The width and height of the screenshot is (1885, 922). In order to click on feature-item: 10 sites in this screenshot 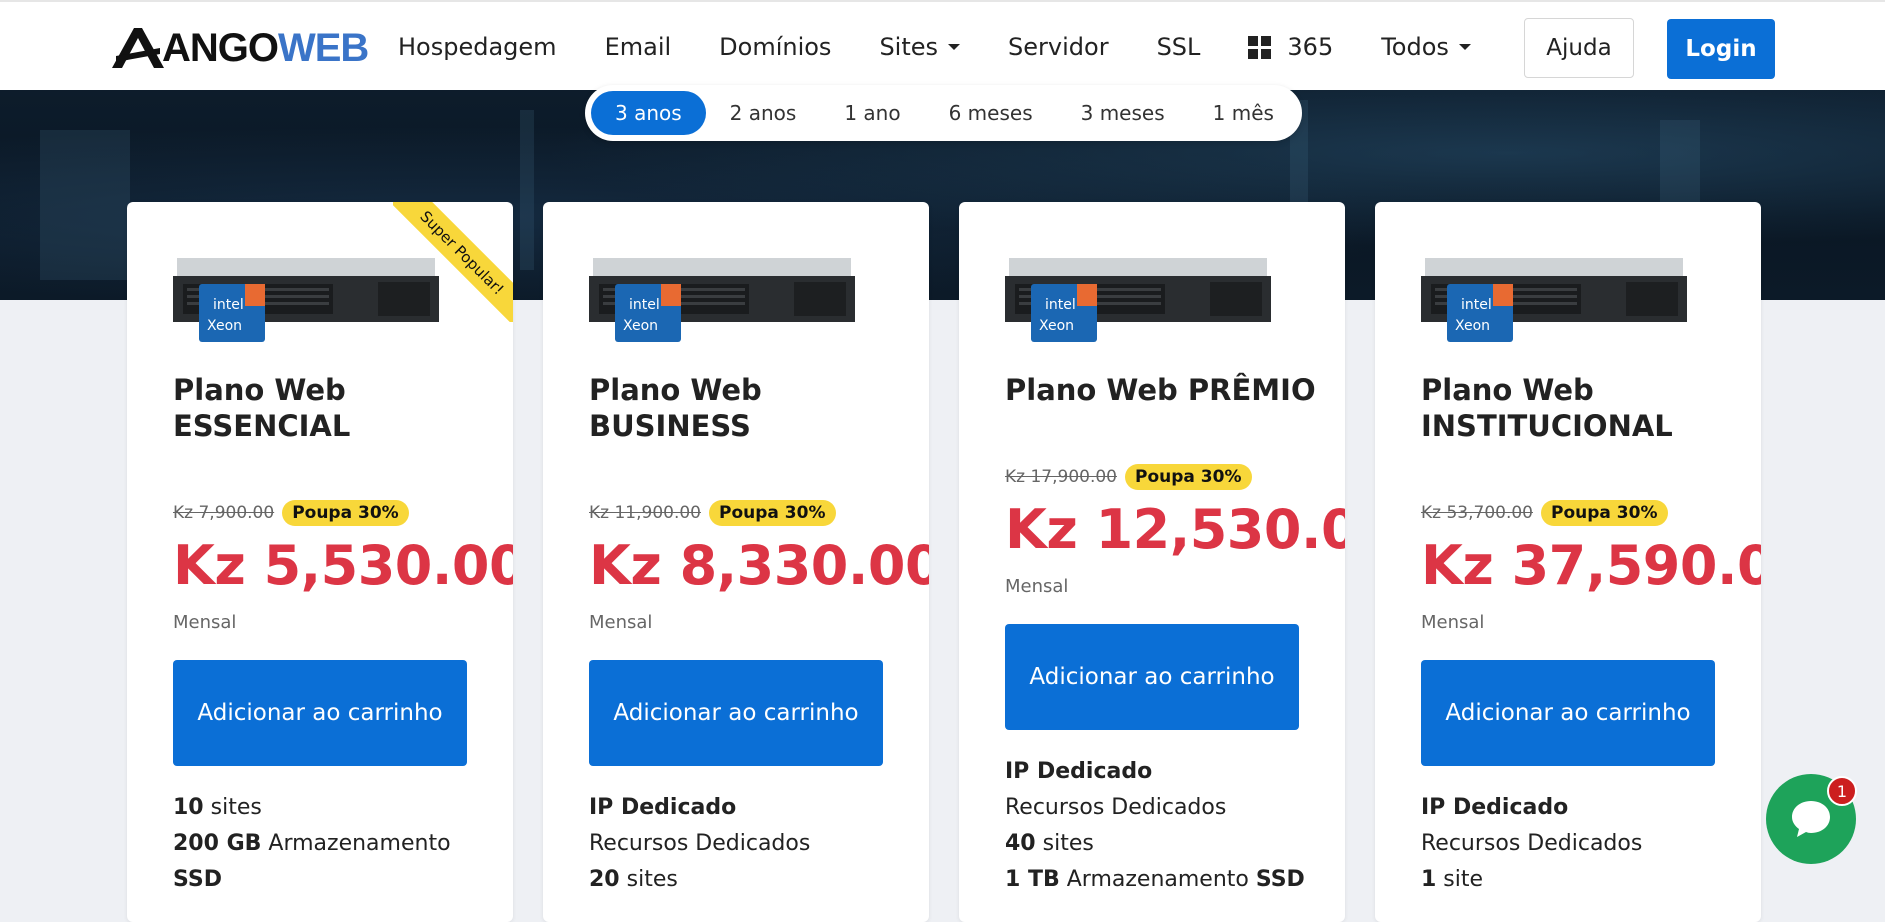, I will do `click(217, 807)`.